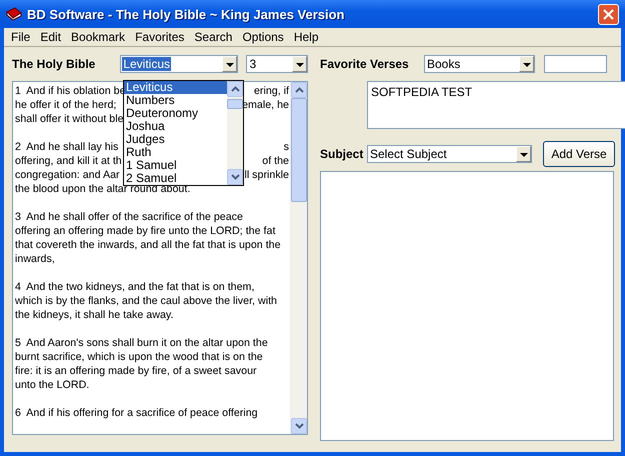  I want to click on verse-text: shall offer it without ble, so click(69, 119).